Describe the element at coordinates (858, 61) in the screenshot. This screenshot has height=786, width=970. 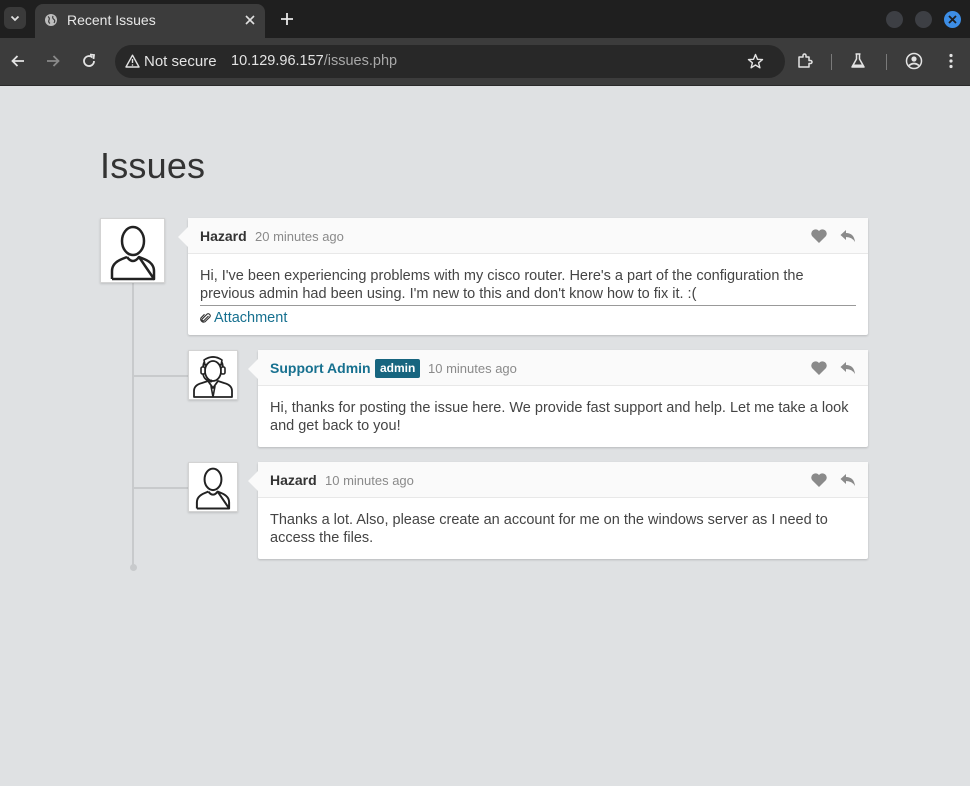
I see `labs-icon` at that location.